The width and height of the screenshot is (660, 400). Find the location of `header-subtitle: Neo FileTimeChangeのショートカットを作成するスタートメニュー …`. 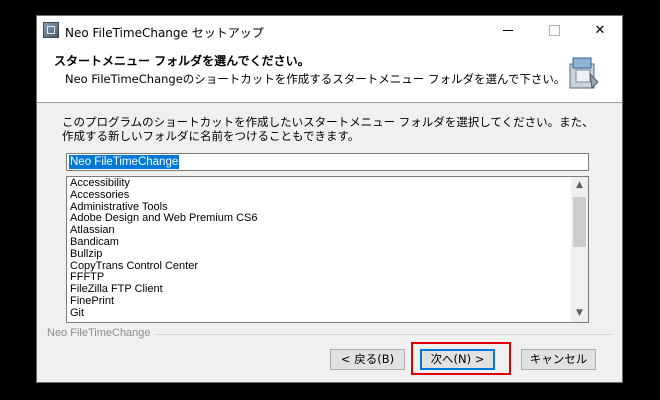

header-subtitle: Neo FileTimeChangeのショートカットを作成するスタートメニュー … is located at coordinates (315, 79).